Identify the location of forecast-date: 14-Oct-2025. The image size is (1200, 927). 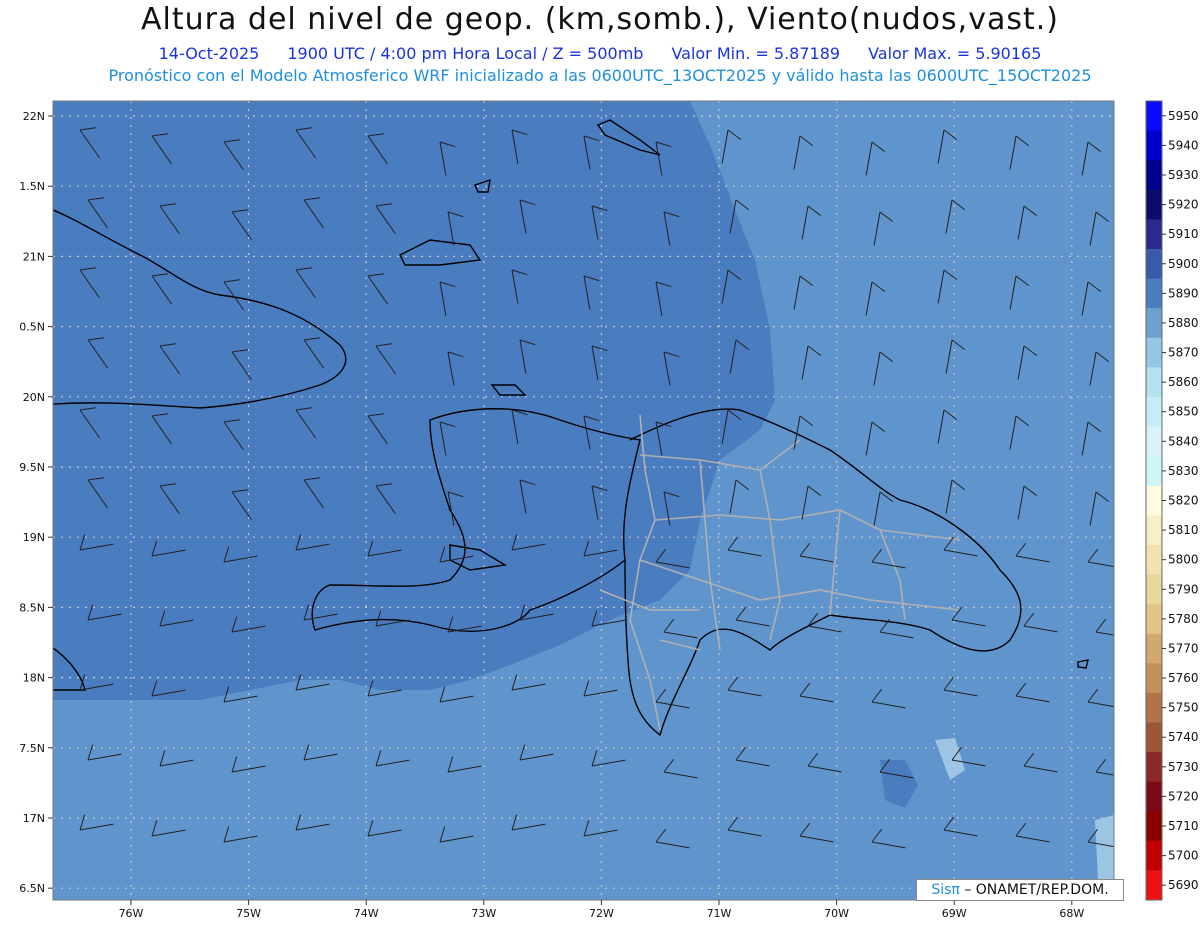
(209, 53).